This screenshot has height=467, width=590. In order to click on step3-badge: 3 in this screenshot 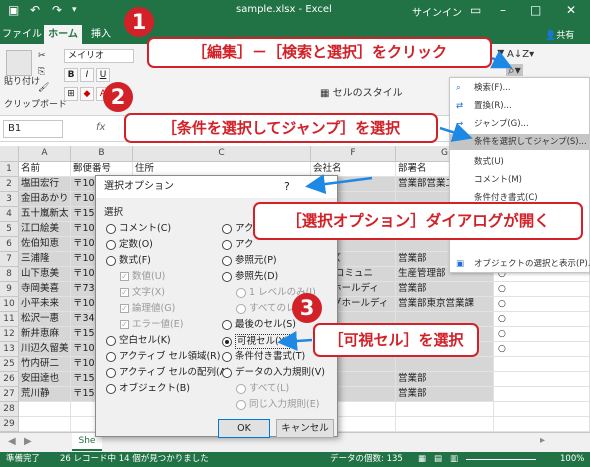, I will do `click(307, 308)`.